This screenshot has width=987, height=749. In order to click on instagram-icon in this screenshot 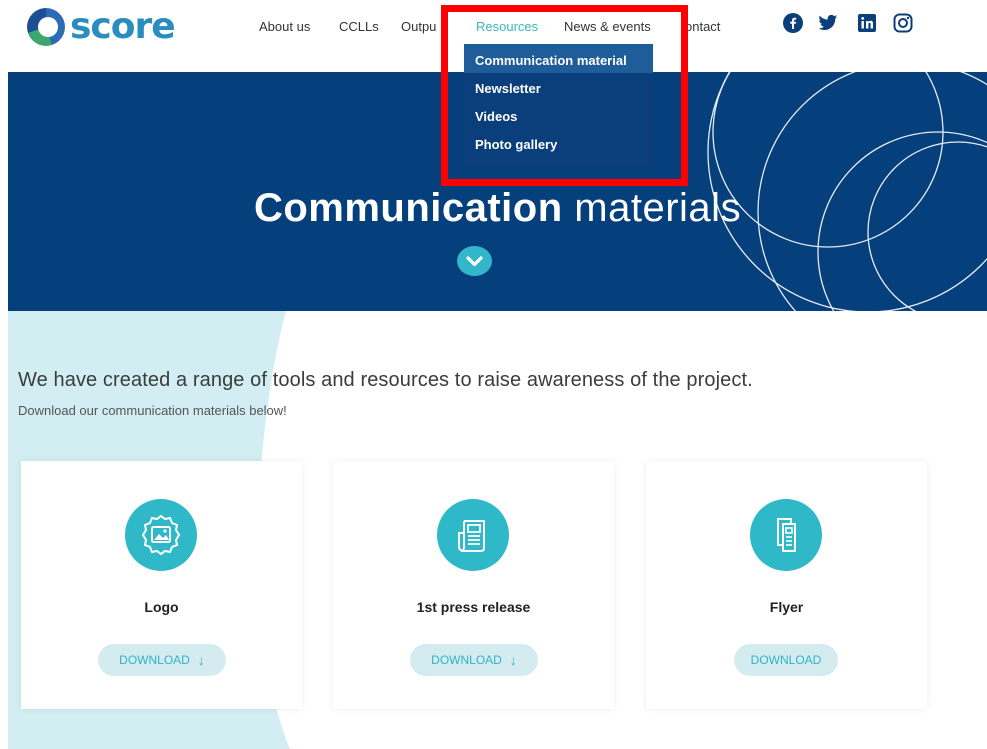, I will do `click(903, 23)`.